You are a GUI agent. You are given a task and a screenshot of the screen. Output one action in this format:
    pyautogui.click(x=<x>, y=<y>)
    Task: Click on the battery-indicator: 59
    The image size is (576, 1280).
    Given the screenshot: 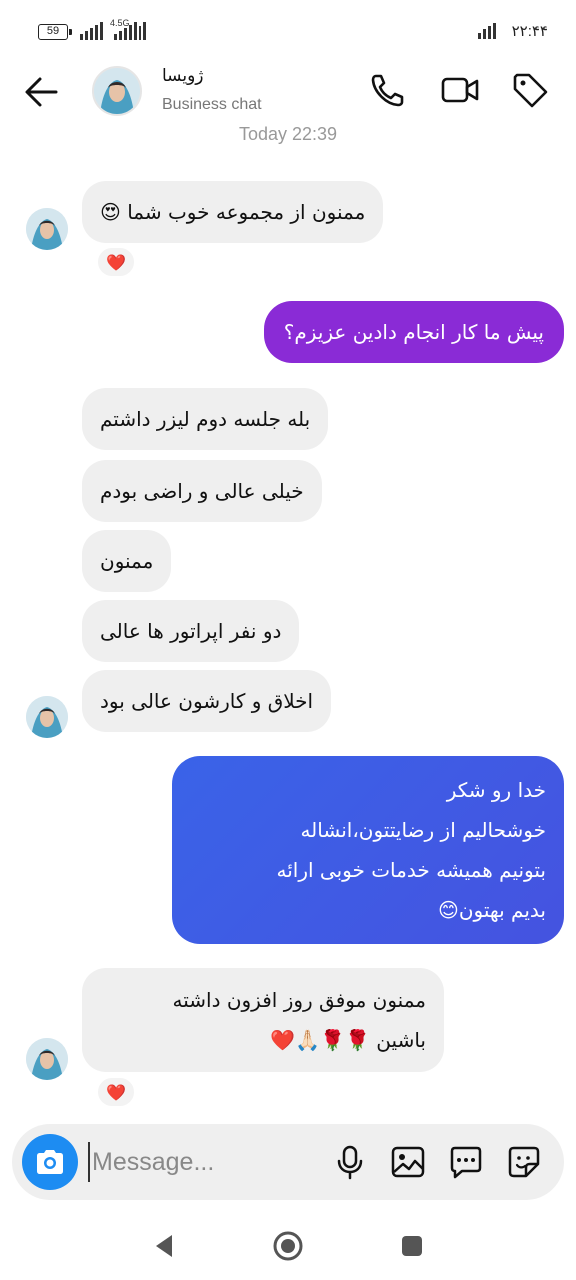 What is the action you would take?
    pyautogui.click(x=55, y=32)
    